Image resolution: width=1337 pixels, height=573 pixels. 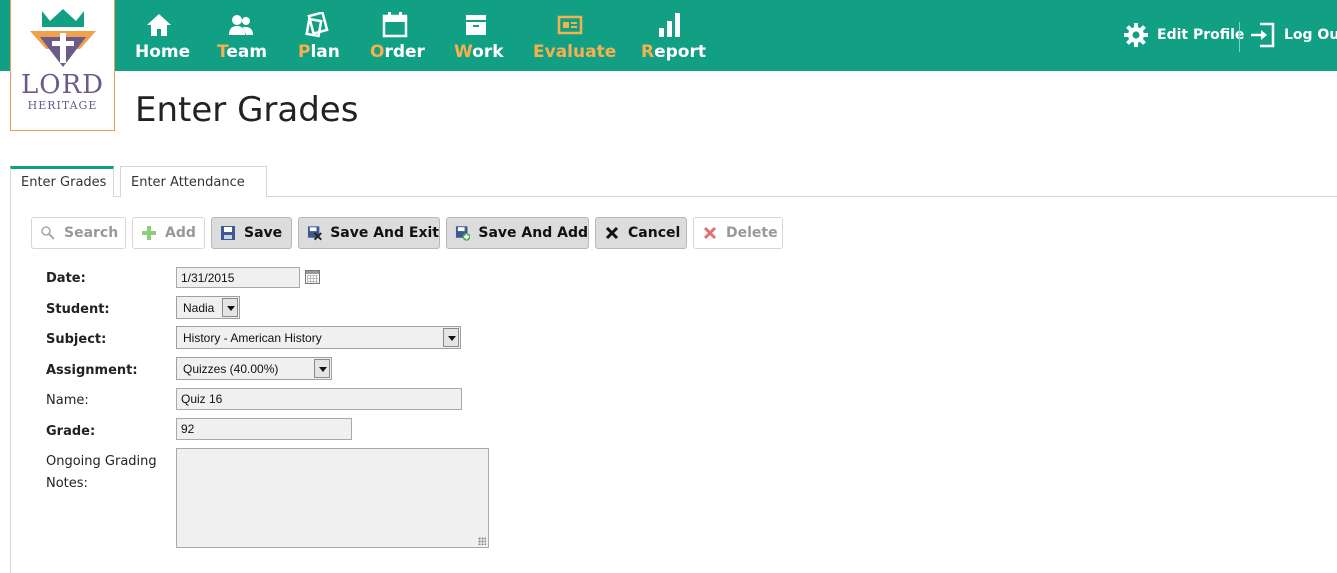 I want to click on nav-work-label: Work, so click(x=479, y=52).